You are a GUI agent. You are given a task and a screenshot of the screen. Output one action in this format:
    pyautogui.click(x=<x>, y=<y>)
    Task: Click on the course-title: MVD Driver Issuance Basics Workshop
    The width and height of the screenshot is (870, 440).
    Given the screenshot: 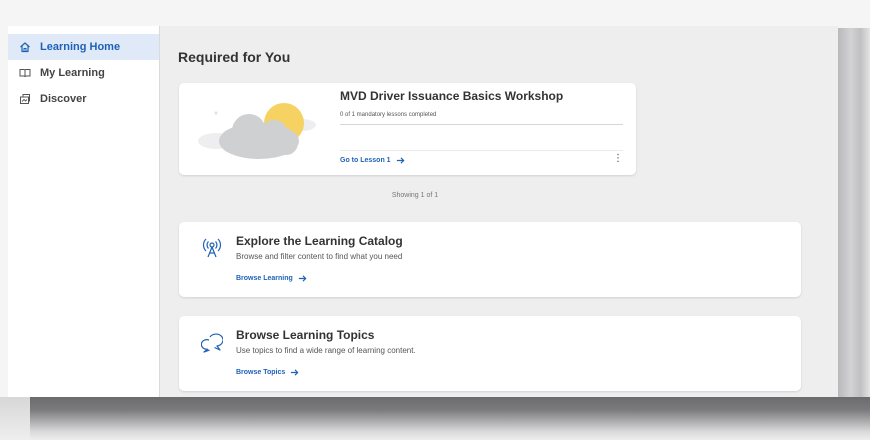 What is the action you would take?
    pyautogui.click(x=452, y=96)
    